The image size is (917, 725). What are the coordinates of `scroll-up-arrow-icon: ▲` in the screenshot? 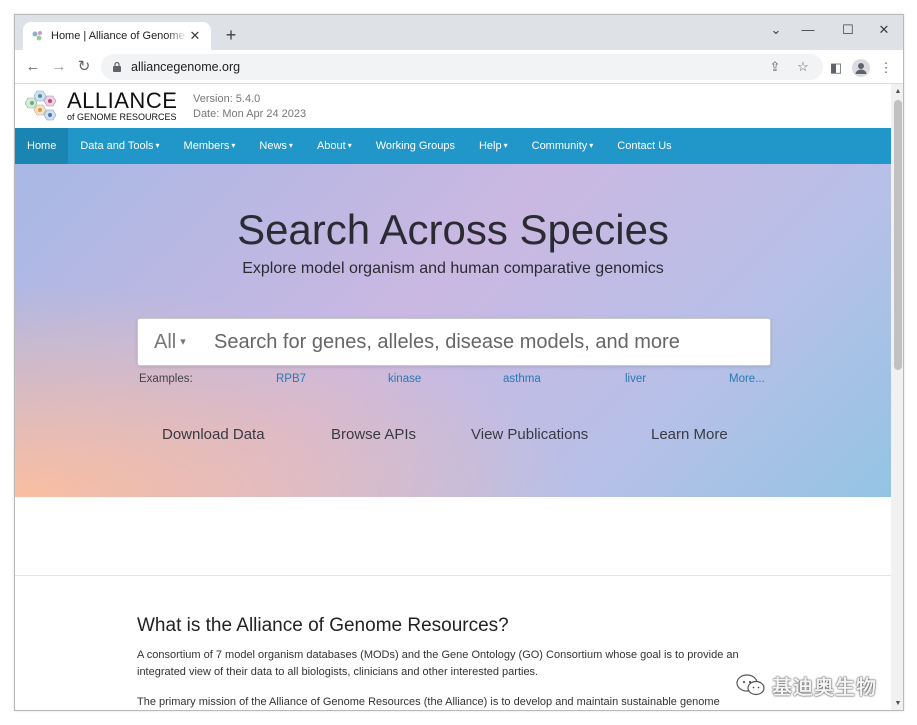 It's located at (898, 92).